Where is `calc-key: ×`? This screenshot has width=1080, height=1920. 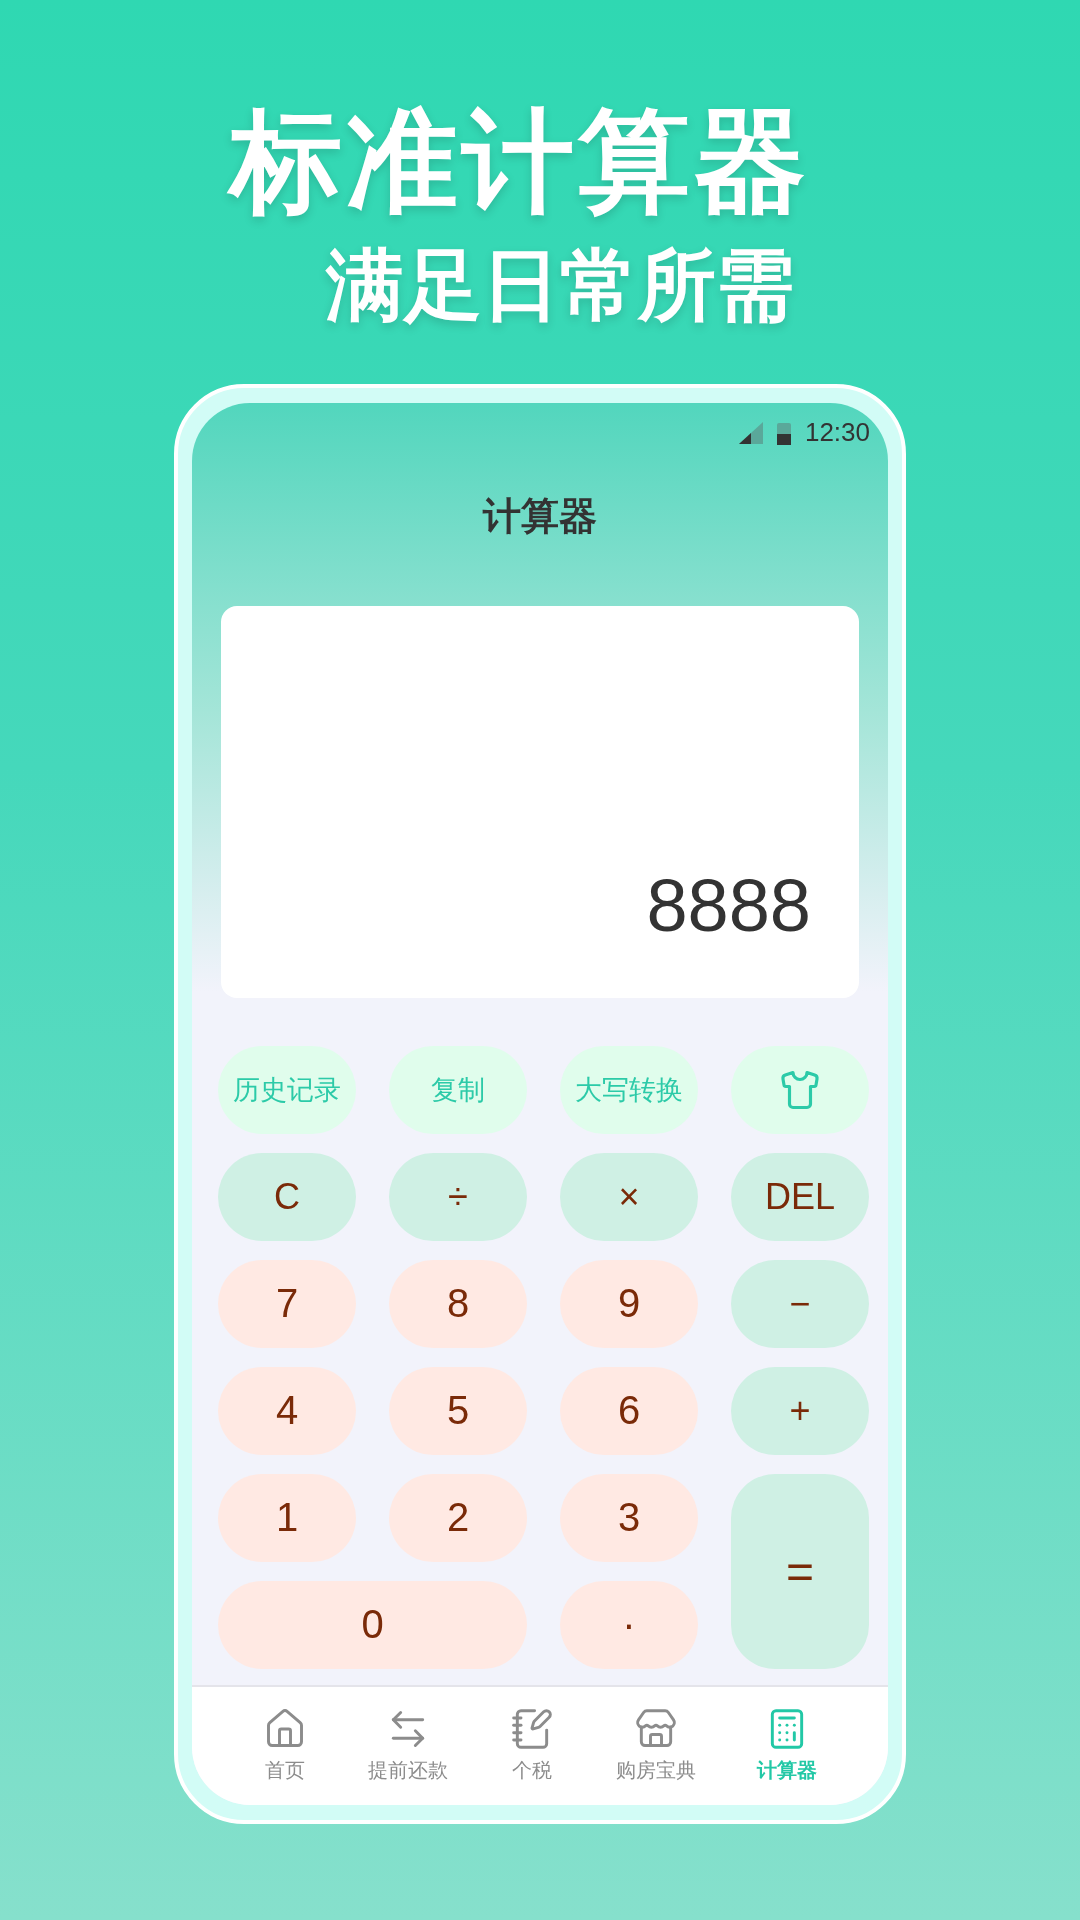
calc-key: × is located at coordinates (629, 1197).